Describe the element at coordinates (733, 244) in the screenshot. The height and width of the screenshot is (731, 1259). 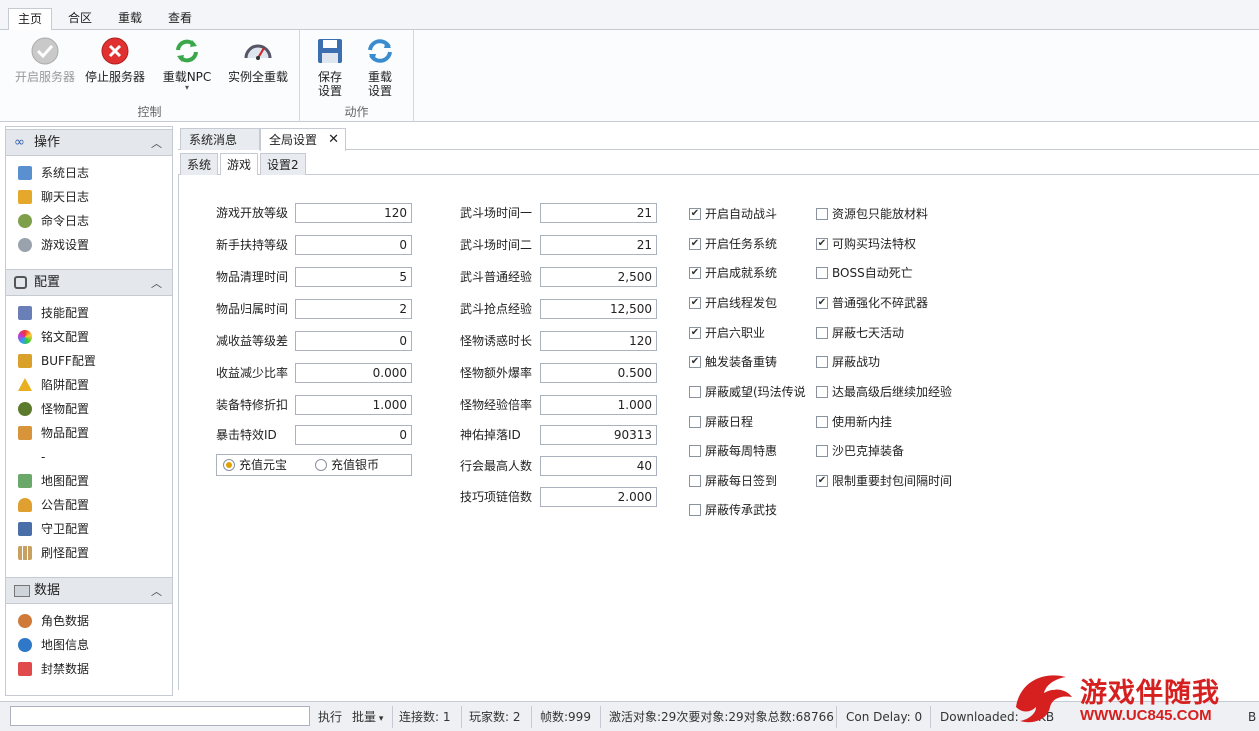
I see `checkbox-option: ✔ 开启任务系统` at that location.